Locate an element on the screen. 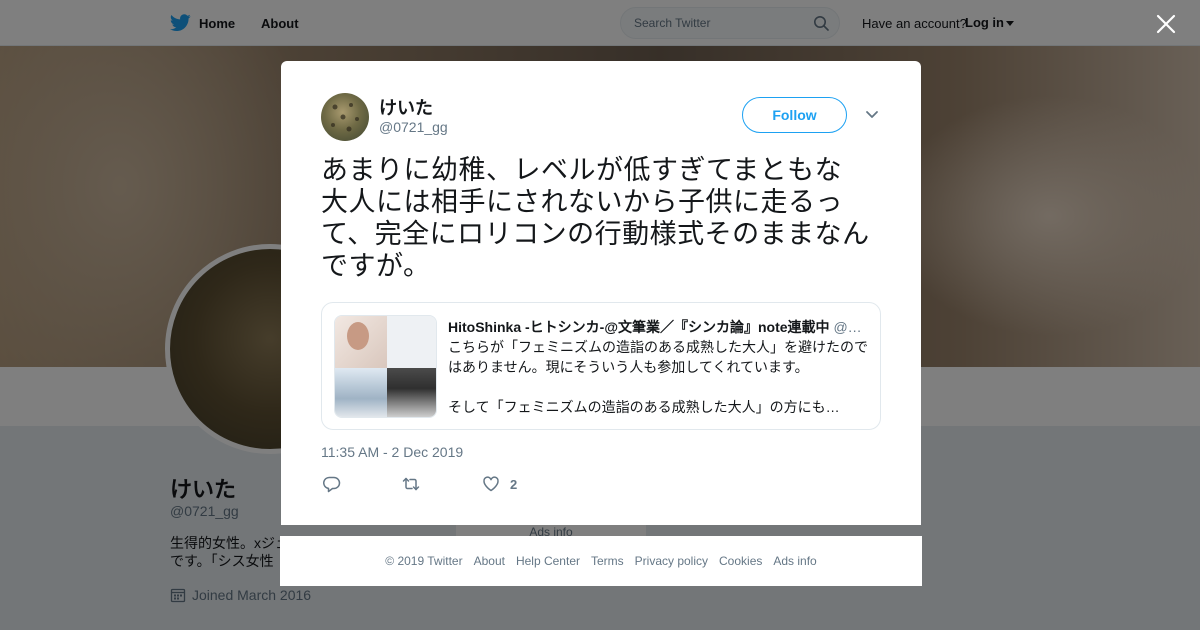  retweet-icon is located at coordinates (411, 484).